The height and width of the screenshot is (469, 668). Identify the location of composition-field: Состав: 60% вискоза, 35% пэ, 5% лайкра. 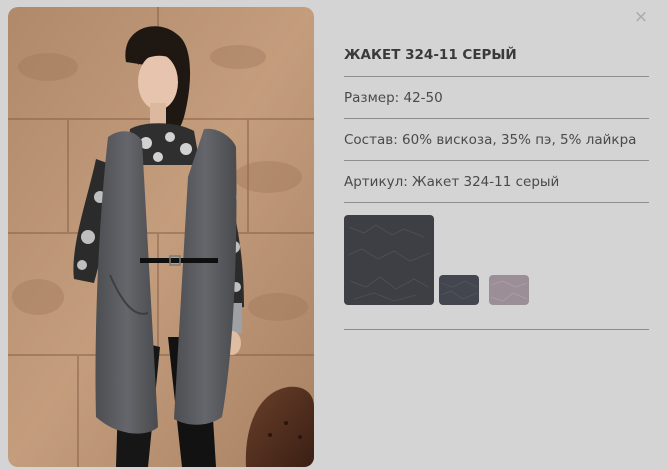
(496, 140).